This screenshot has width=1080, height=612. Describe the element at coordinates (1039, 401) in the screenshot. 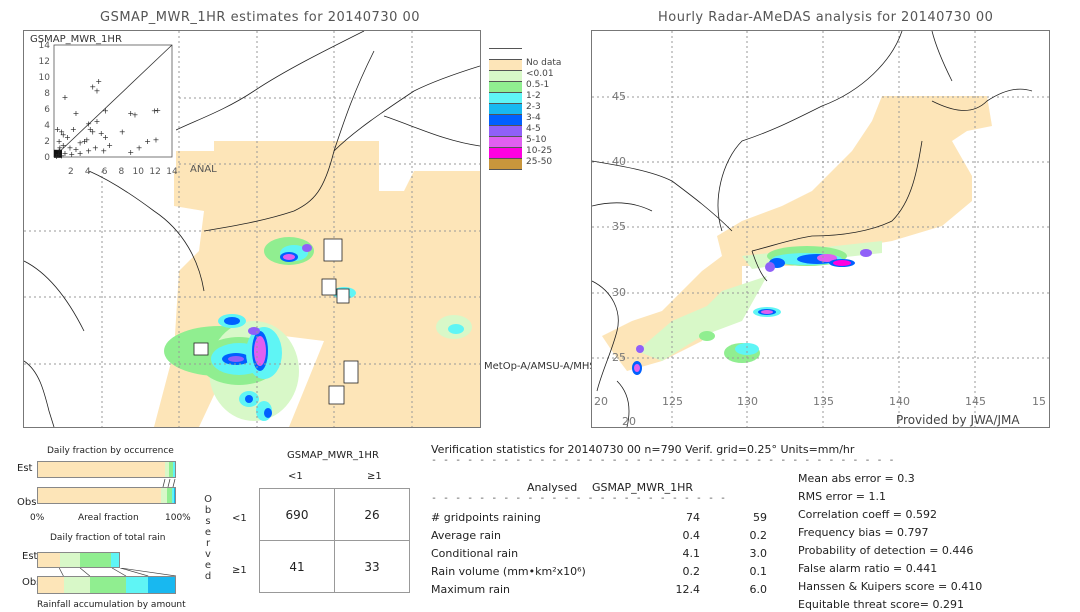

I see `lon-tick: 15` at that location.